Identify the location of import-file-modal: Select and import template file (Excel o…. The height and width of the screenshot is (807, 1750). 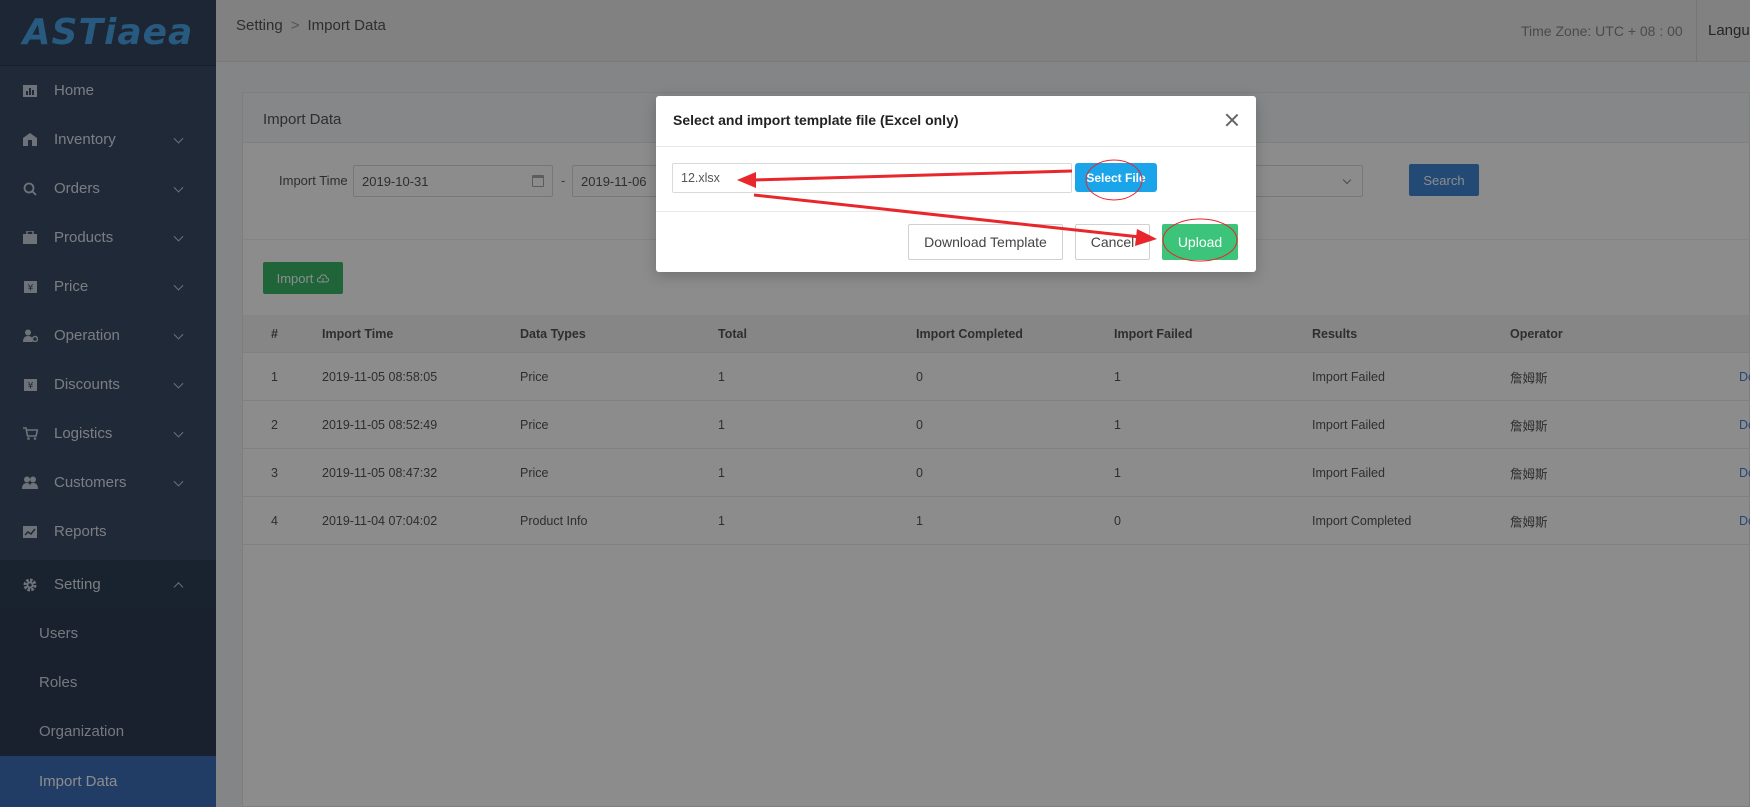
(956, 184).